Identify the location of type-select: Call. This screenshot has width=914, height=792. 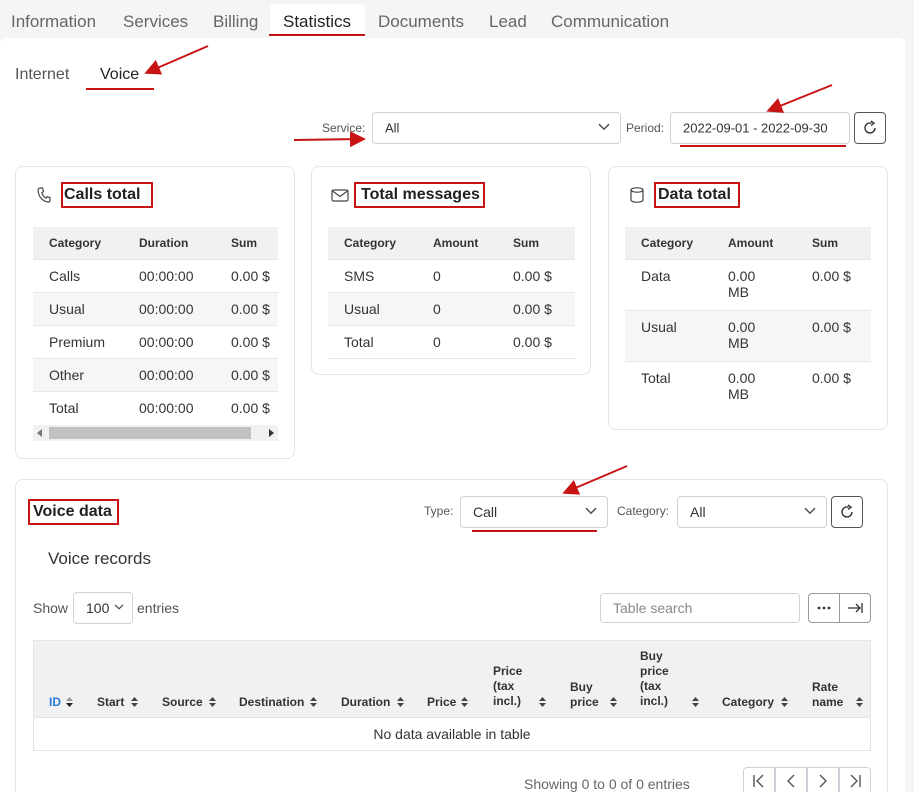
(534, 512).